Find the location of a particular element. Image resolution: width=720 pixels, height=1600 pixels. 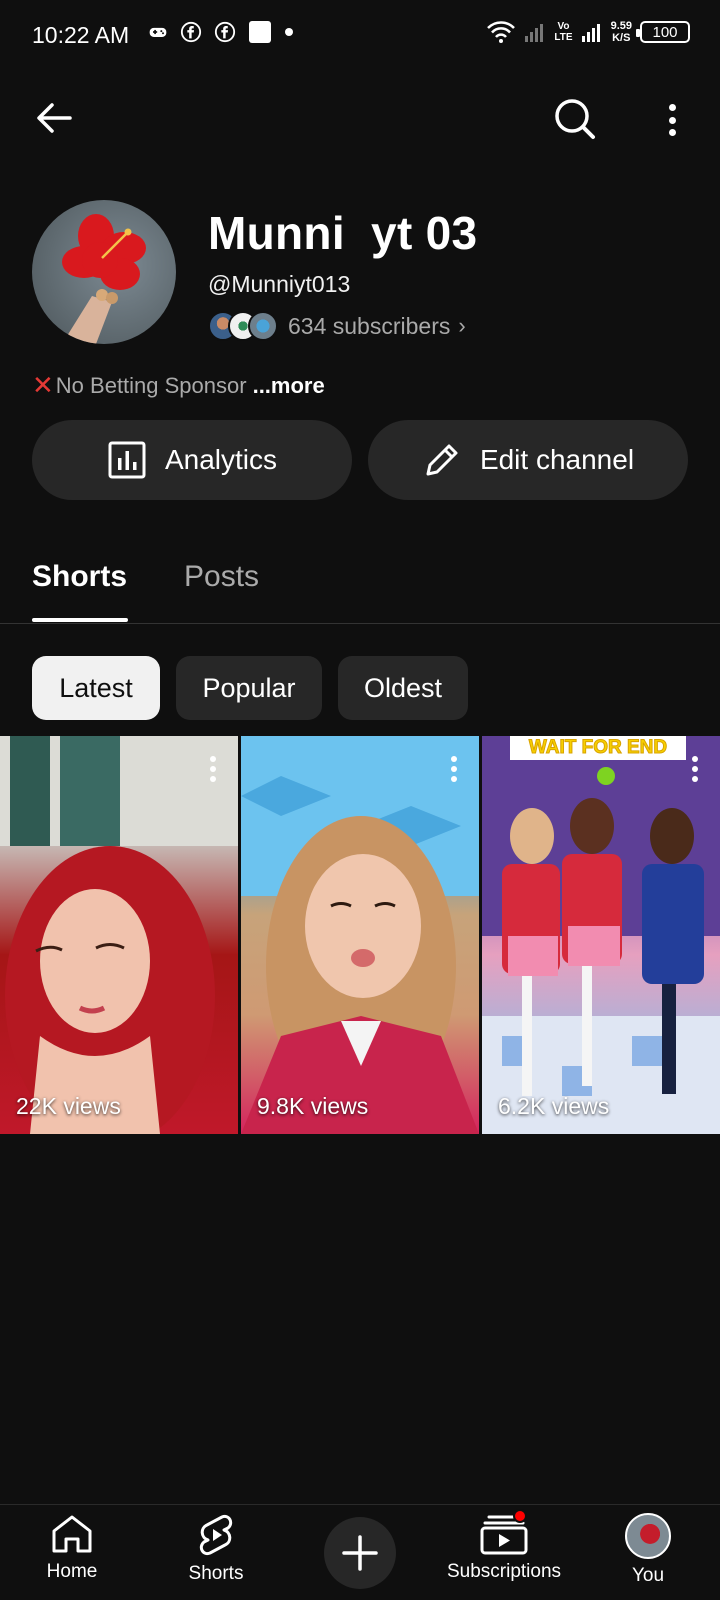

subscriber-count: 634 subscribers is located at coordinates (369, 325).